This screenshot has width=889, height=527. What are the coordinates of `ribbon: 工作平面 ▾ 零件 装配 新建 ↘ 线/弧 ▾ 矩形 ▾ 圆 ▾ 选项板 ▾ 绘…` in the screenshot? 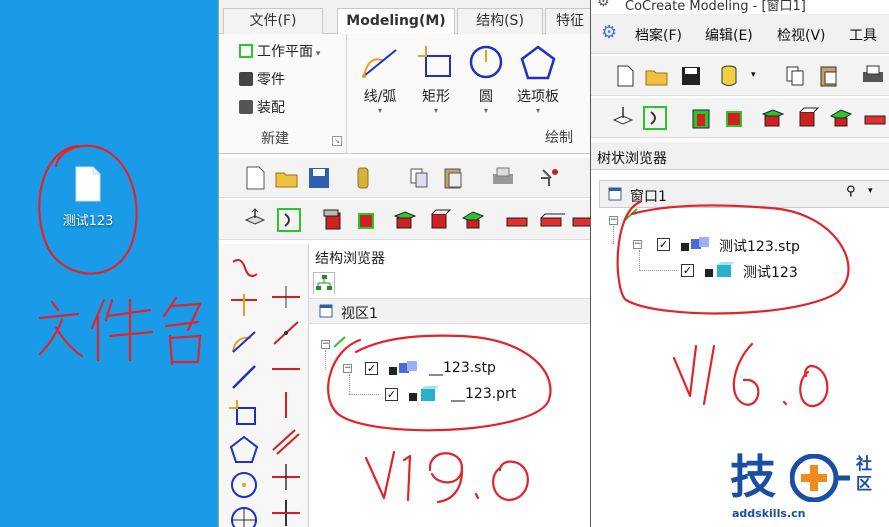 It's located at (404, 94).